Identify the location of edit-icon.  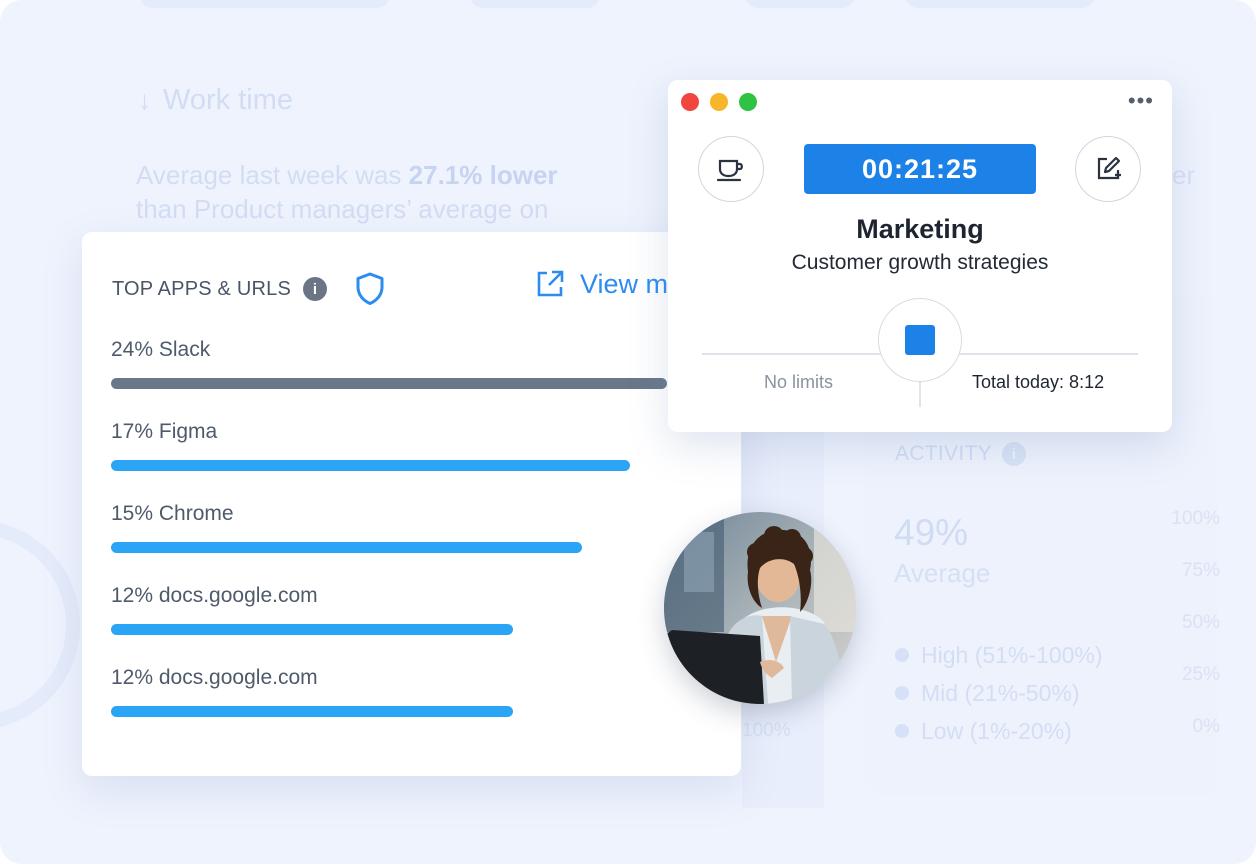
(1109, 168).